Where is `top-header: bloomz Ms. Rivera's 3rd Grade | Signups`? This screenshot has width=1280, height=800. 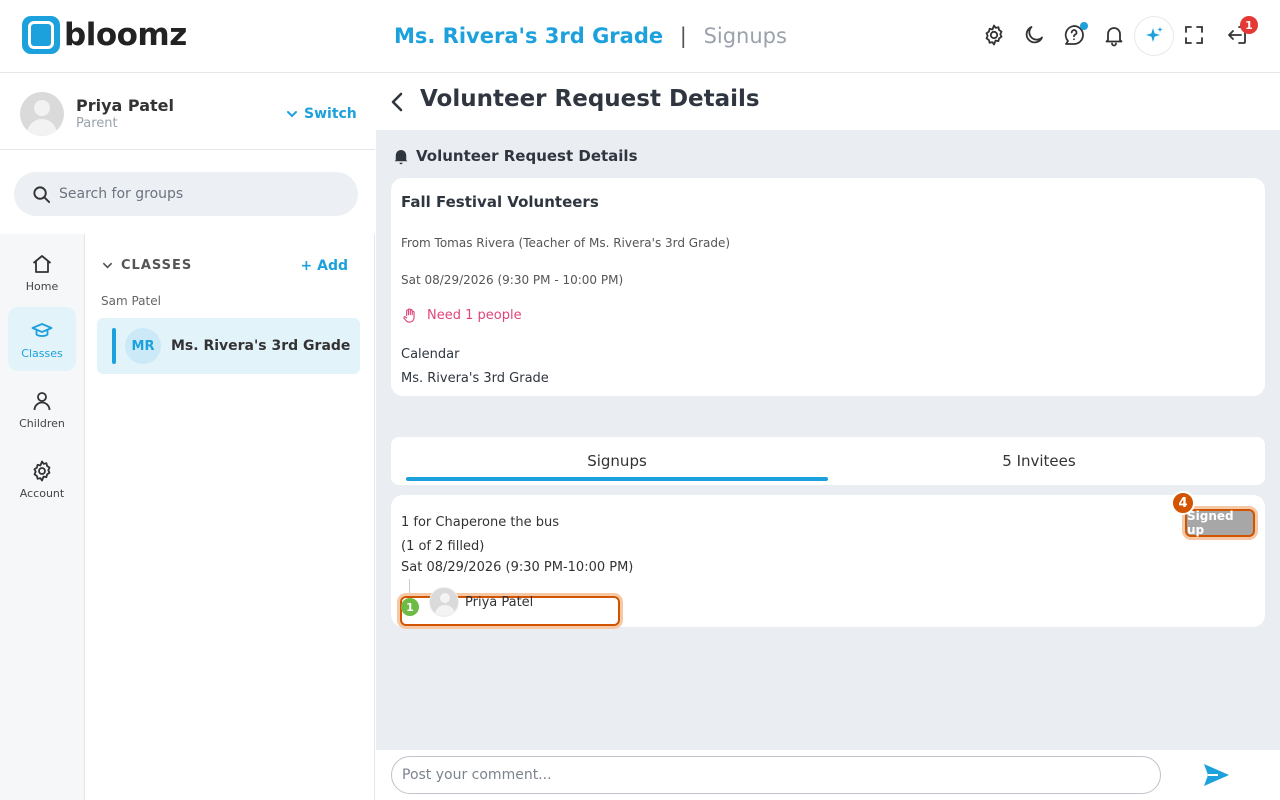 top-header: bloomz Ms. Rivera's 3rd Grade | Signups is located at coordinates (640, 36).